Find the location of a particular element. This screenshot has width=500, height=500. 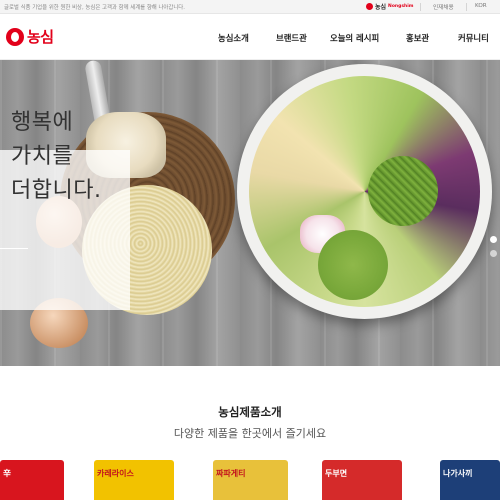

nongshim-mini-logo-icon is located at coordinates (369, 6).